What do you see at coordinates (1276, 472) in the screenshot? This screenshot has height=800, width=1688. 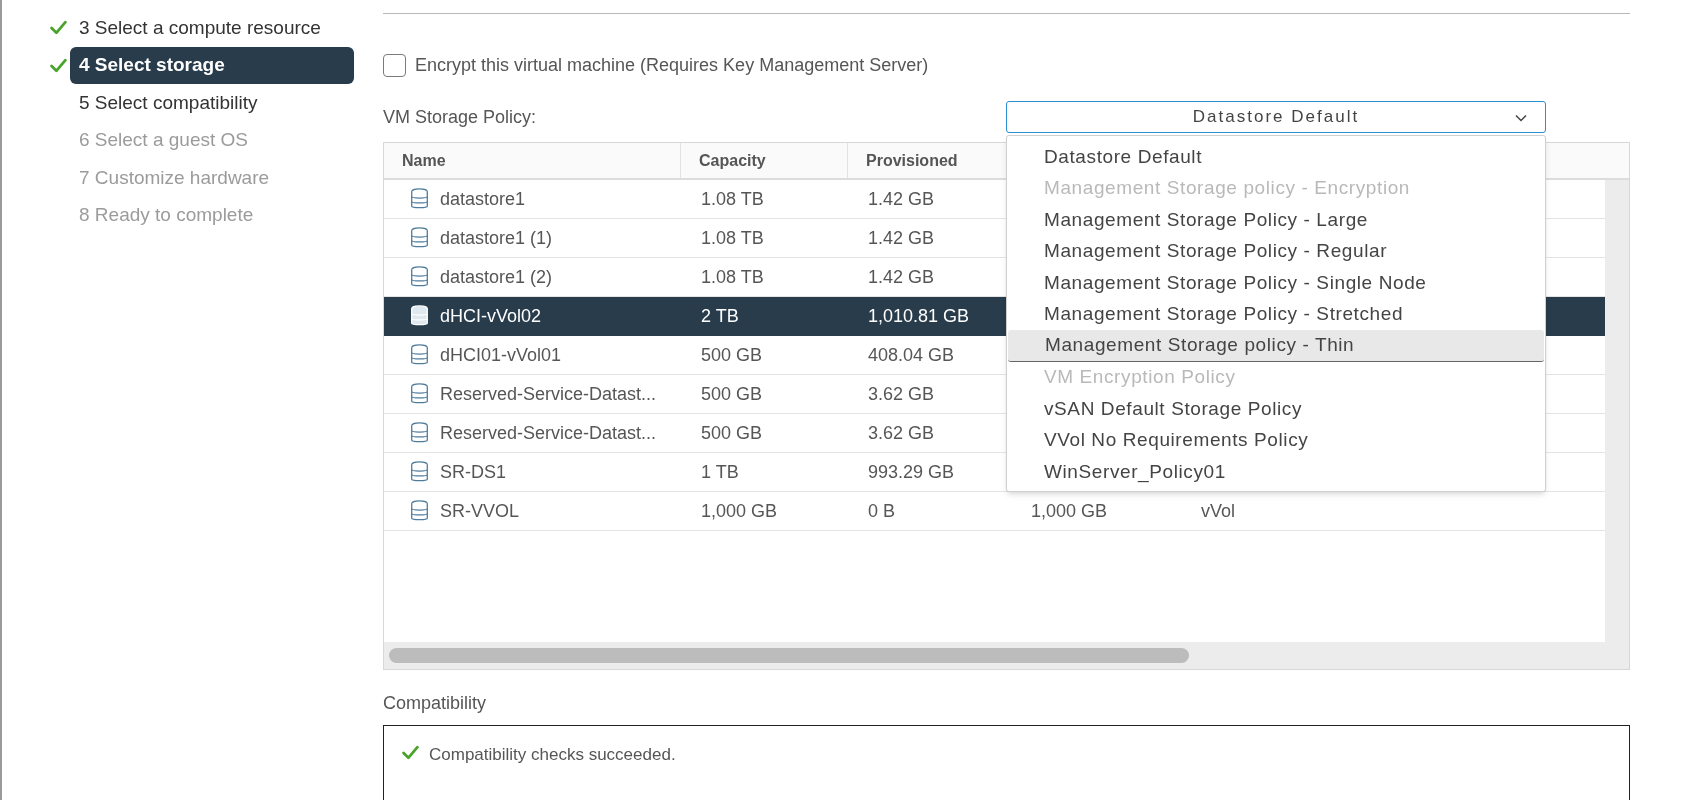 I see `dropdown-option: WinServer_Policy01` at bounding box center [1276, 472].